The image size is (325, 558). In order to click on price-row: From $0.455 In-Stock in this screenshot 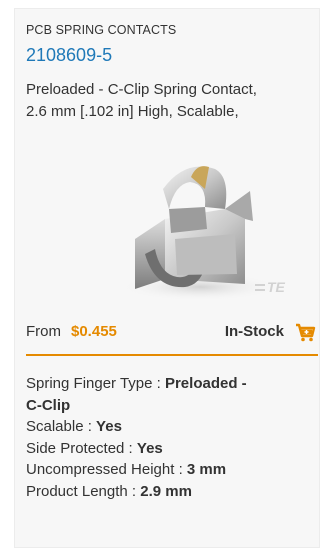, I will do `click(172, 334)`.